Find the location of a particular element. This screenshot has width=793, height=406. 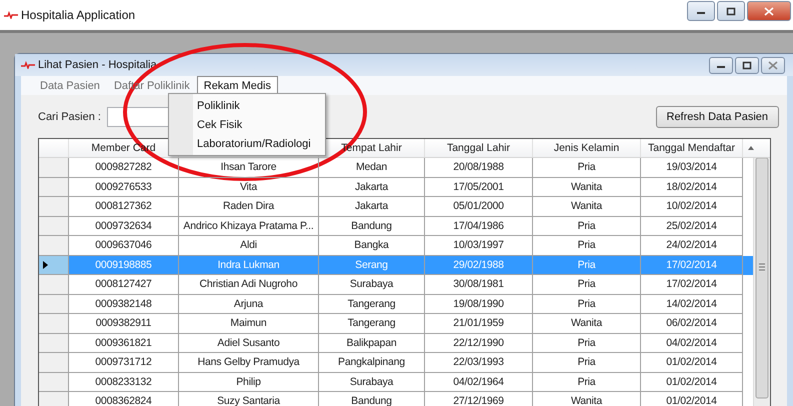

column-header: Jenis Kelamin is located at coordinates (587, 148).